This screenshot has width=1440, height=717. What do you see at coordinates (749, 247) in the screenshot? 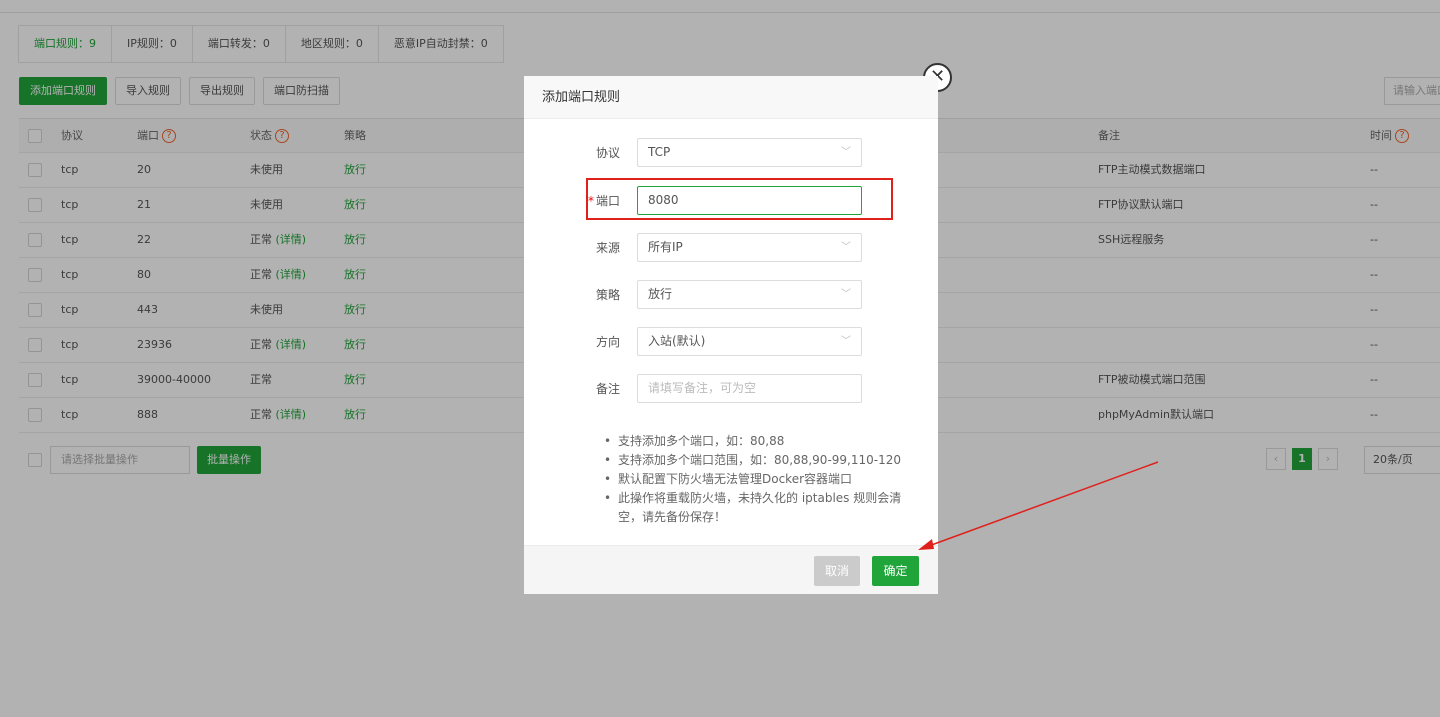
I see `source-select: 所有IP ﹀` at bounding box center [749, 247].